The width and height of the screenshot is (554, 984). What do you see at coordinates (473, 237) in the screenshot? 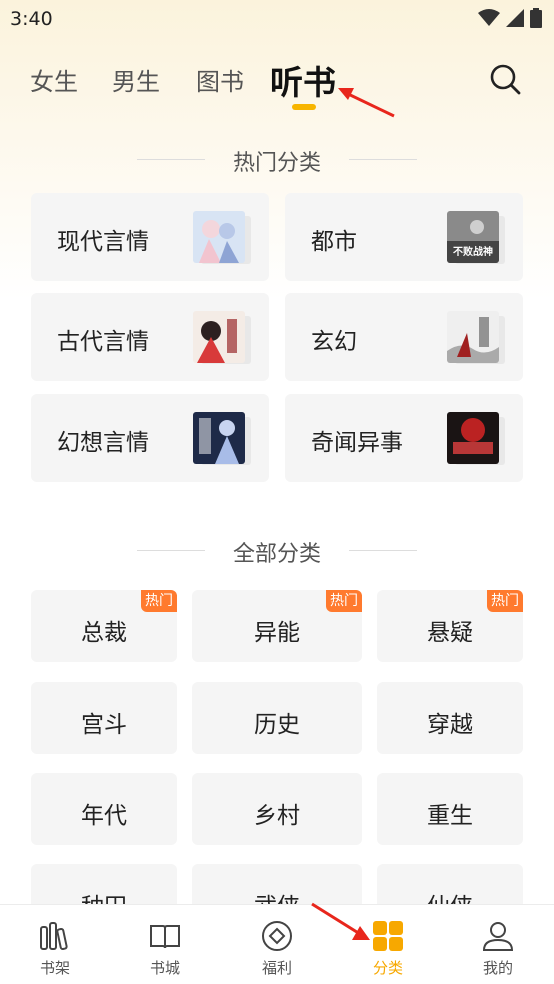
I see `urban-cover-icon: 不败战神` at bounding box center [473, 237].